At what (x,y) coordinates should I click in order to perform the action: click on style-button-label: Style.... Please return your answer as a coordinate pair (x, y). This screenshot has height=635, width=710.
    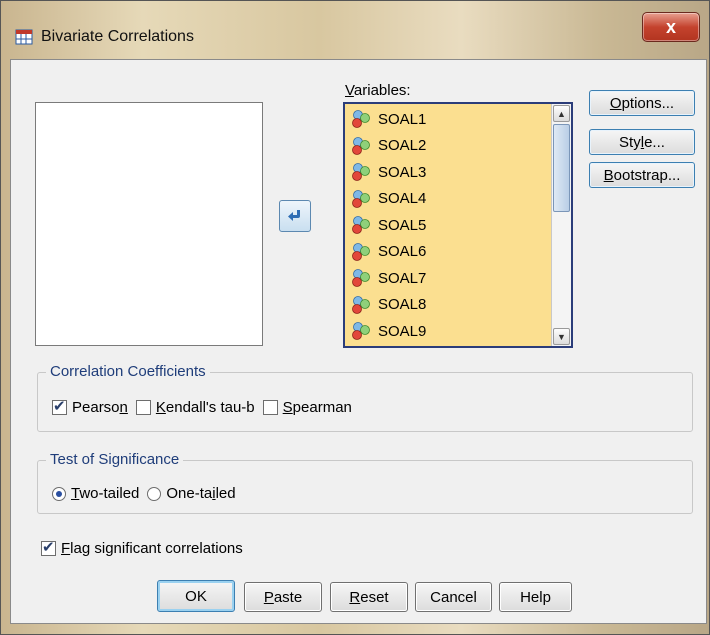
    Looking at the image, I should click on (642, 142).